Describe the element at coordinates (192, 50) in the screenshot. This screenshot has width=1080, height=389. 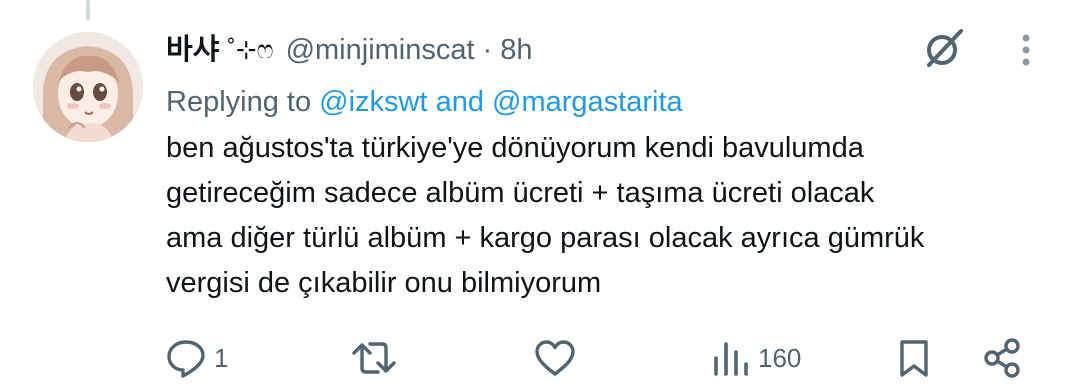
I see `display-name: 바샤` at that location.